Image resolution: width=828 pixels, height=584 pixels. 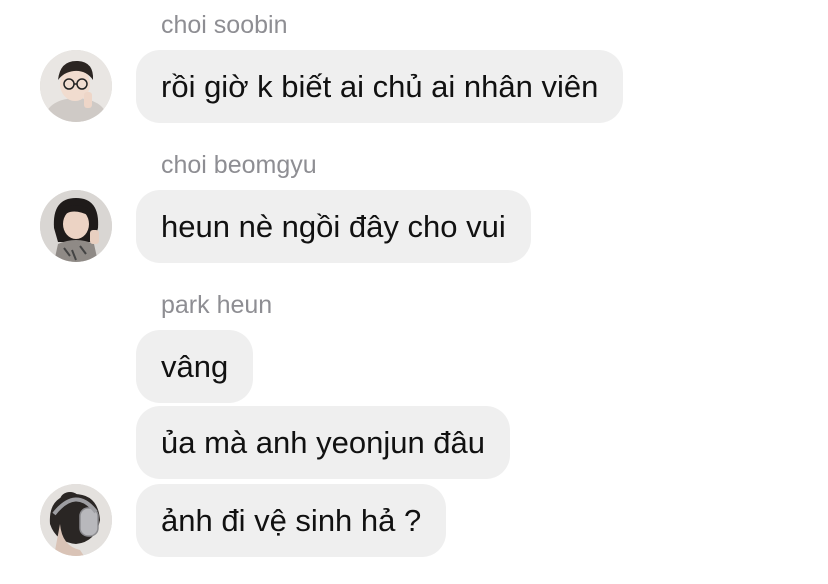 I want to click on avatar-soobin, so click(x=76, y=86).